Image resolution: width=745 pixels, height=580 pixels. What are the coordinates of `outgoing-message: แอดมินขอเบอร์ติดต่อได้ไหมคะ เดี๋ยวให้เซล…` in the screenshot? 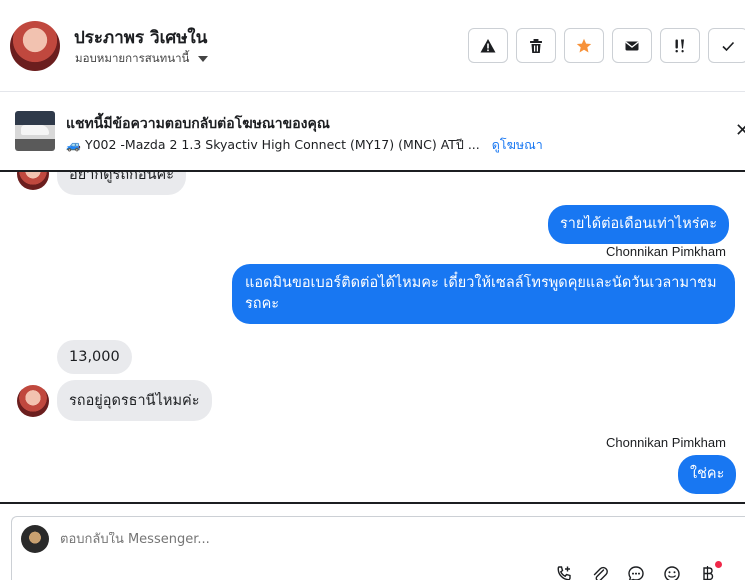 It's located at (483, 294).